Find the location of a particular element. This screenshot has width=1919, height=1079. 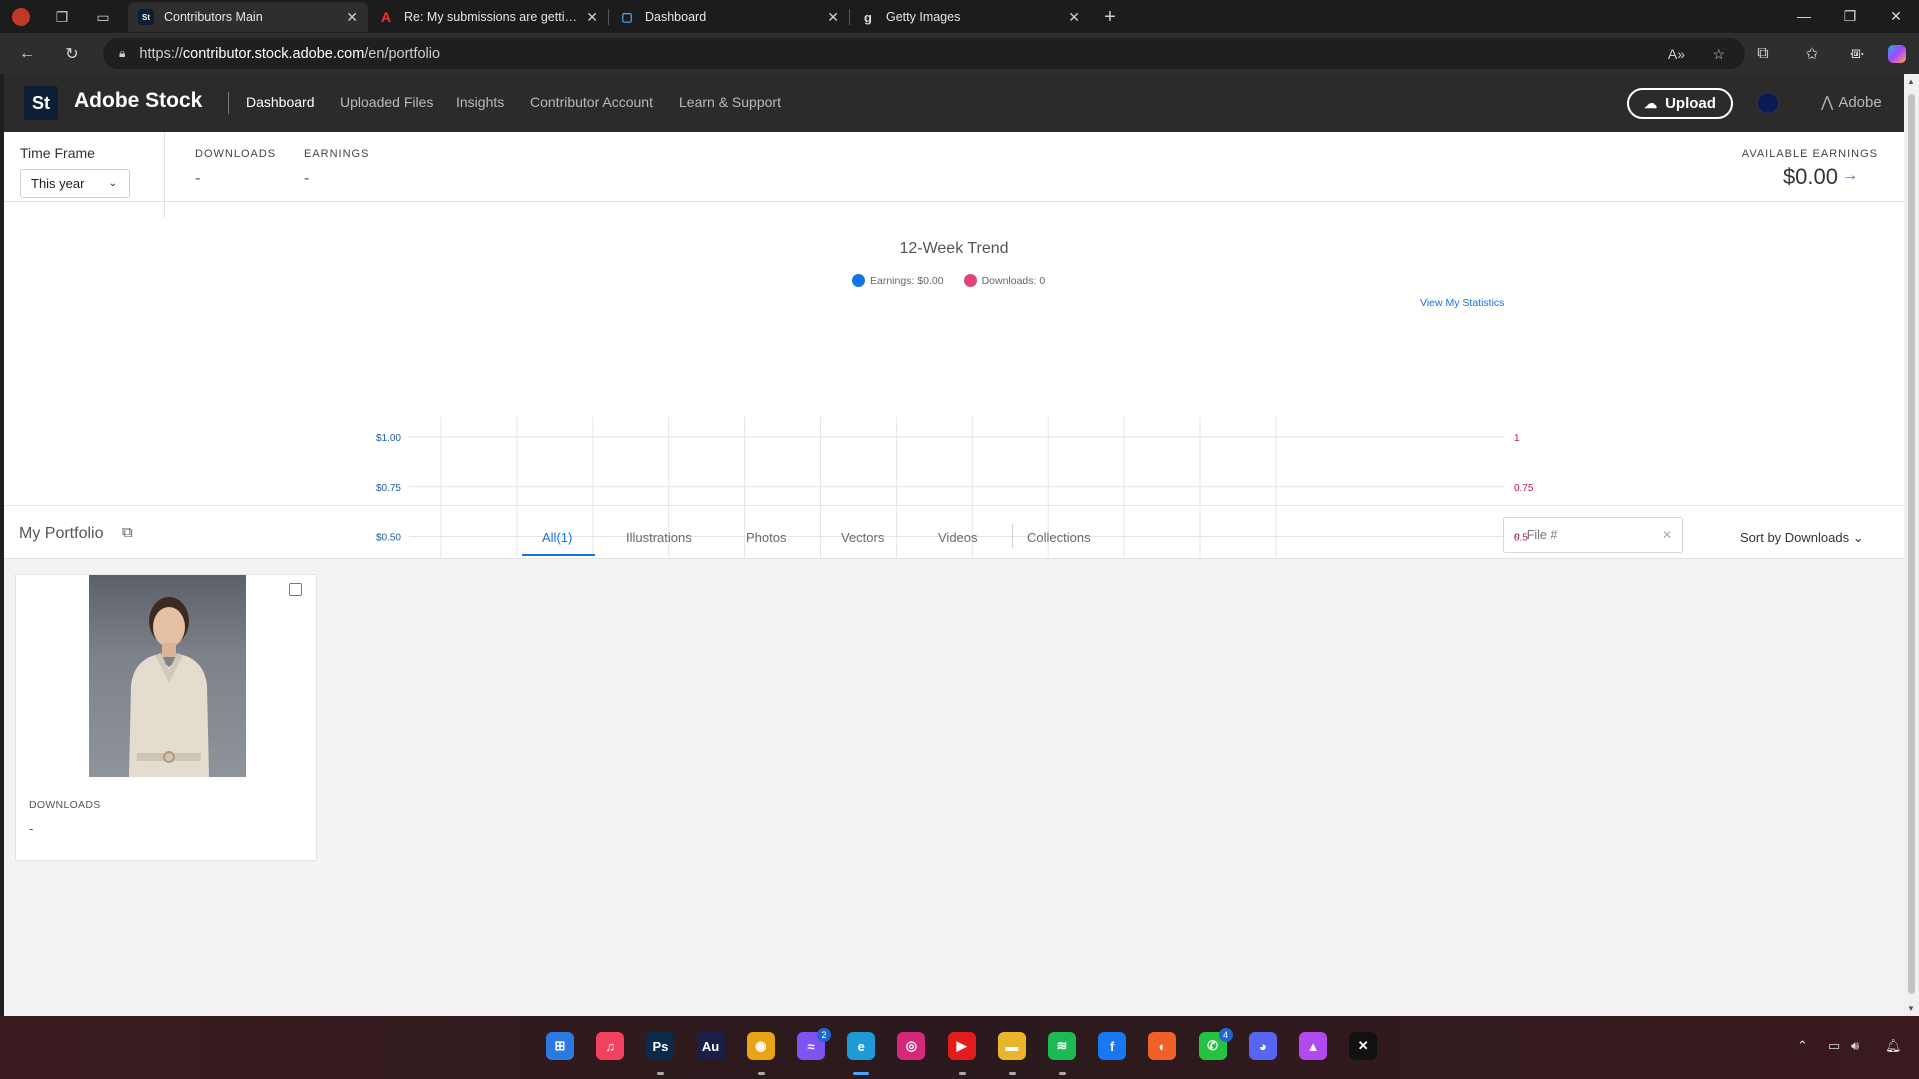

sort-dropdown: Sort by Downloads ⌄ is located at coordinates (1802, 538).